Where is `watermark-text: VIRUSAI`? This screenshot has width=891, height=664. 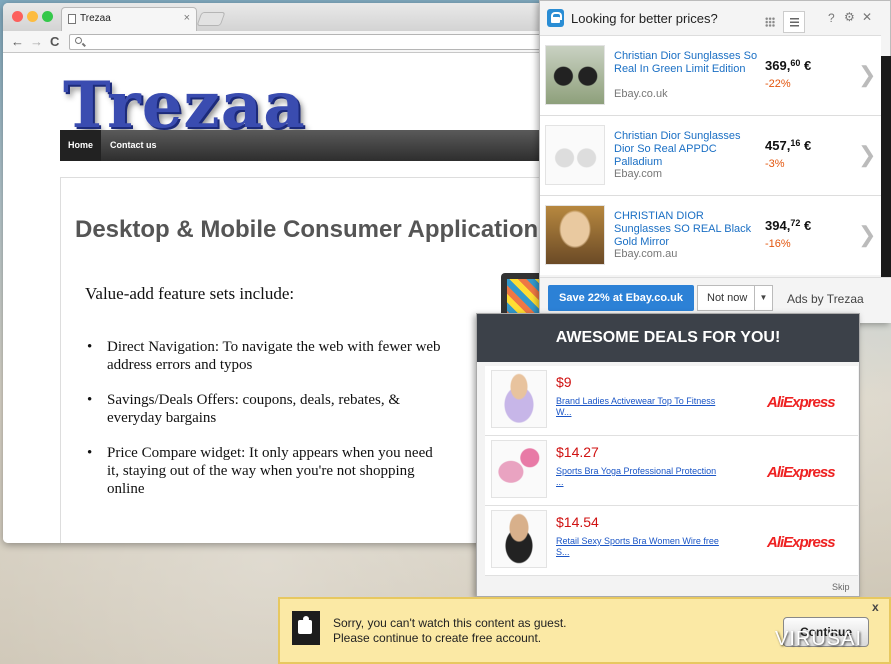 watermark-text: VIRUSAI is located at coordinates (819, 639).